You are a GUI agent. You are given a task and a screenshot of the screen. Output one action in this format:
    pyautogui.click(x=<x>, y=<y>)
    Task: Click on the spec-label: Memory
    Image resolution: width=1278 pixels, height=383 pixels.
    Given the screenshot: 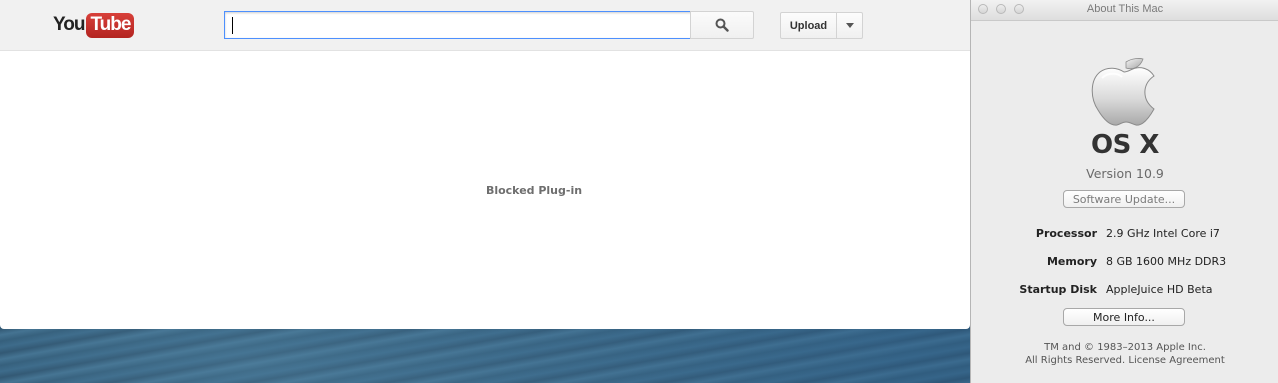 What is the action you would take?
    pyautogui.click(x=1071, y=261)
    